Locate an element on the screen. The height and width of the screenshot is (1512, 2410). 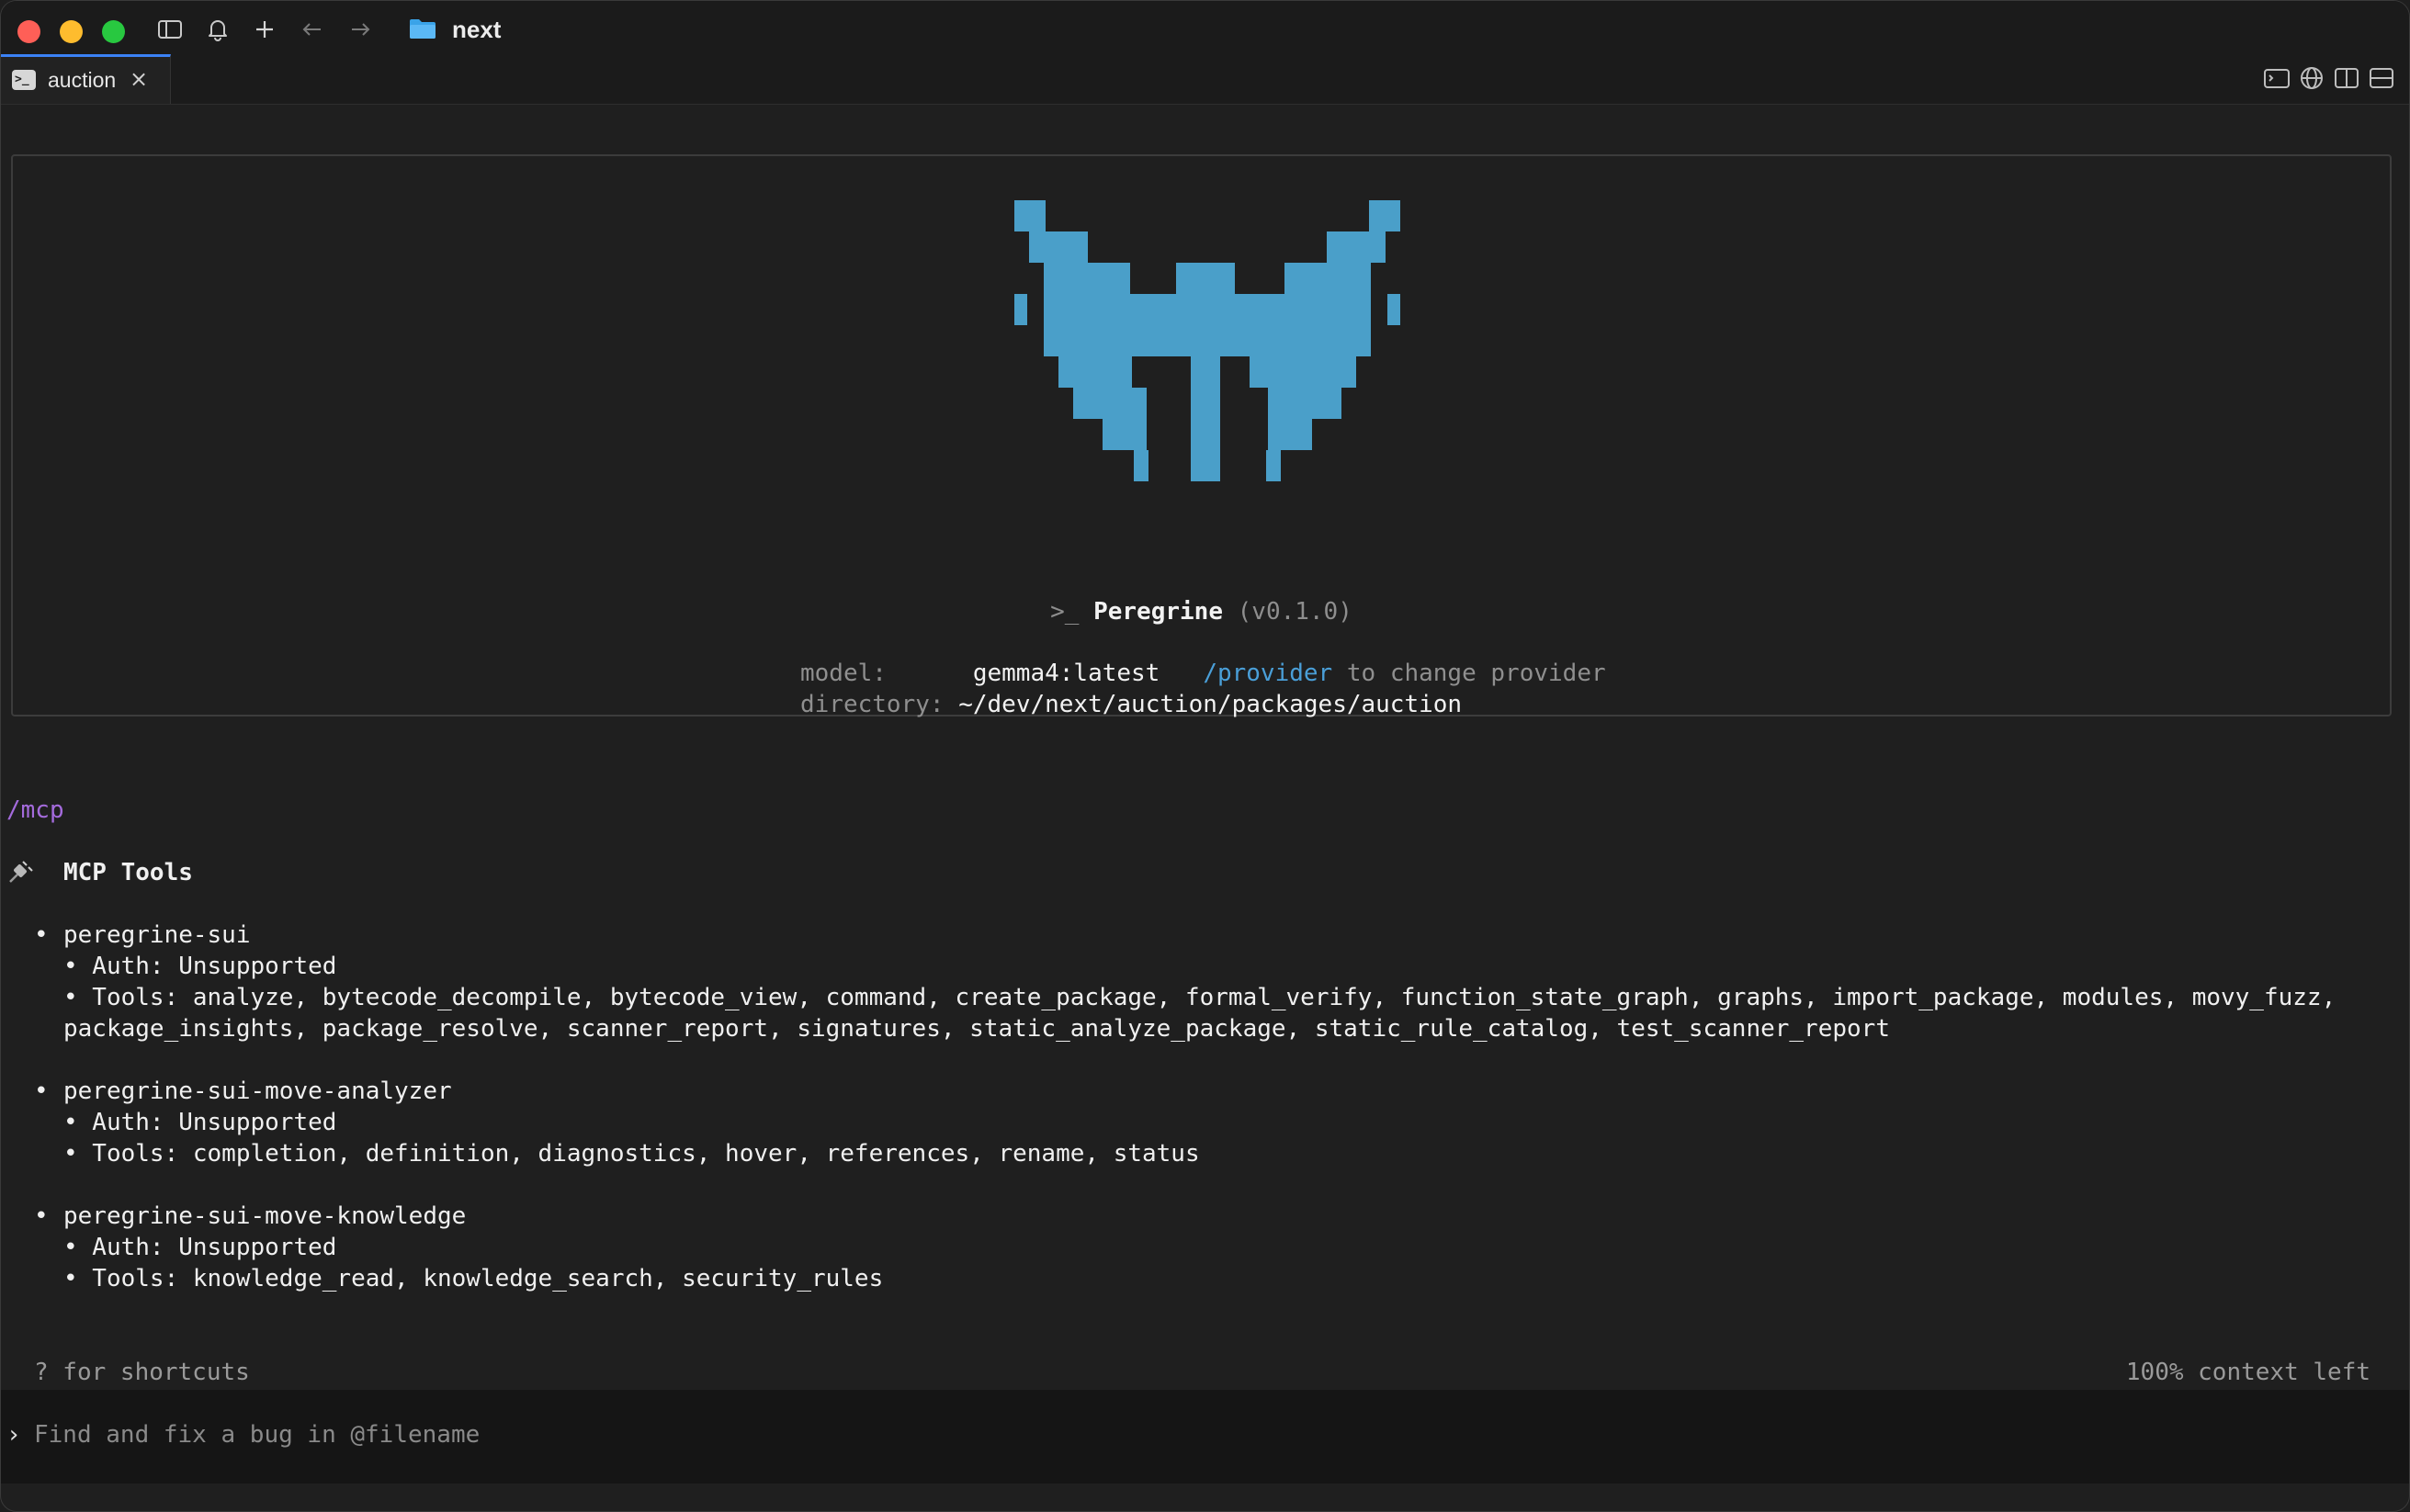
model-label: model: is located at coordinates (843, 673).